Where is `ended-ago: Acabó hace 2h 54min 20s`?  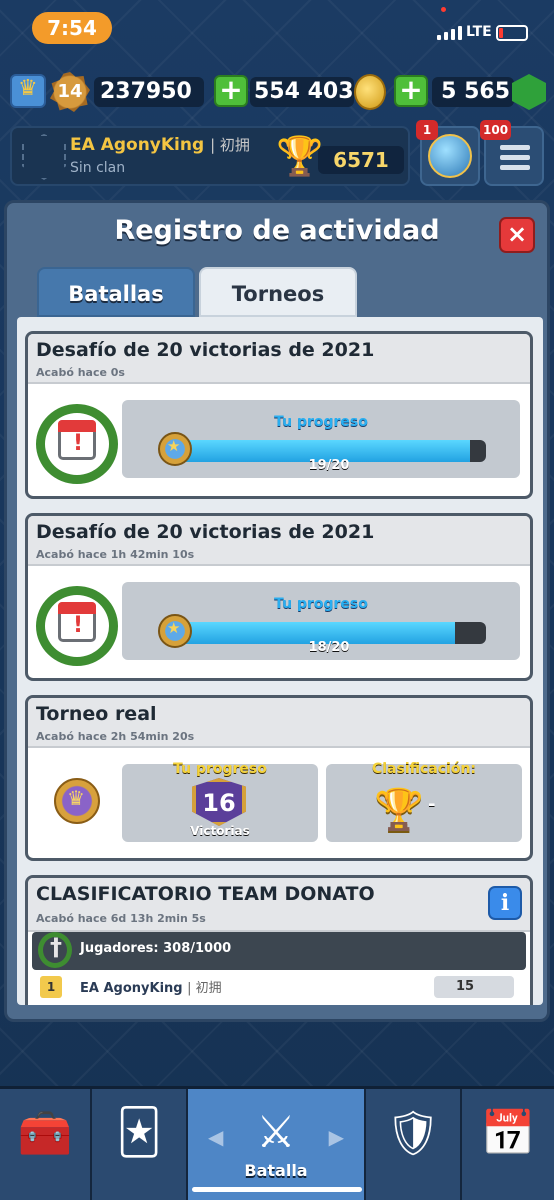 ended-ago: Acabó hace 2h 54min 20s is located at coordinates (115, 736).